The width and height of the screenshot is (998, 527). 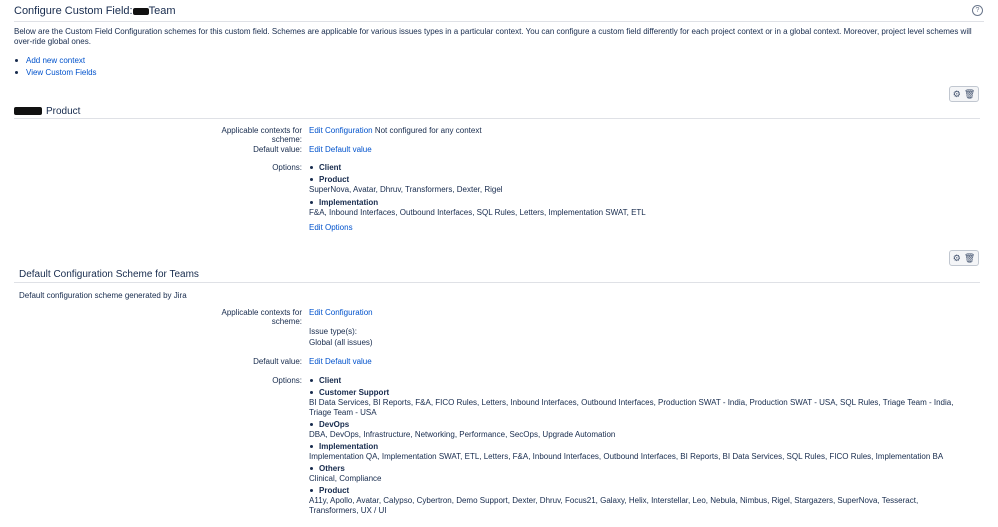 What do you see at coordinates (354, 392) in the screenshot?
I see `option-name: Customer Support` at bounding box center [354, 392].